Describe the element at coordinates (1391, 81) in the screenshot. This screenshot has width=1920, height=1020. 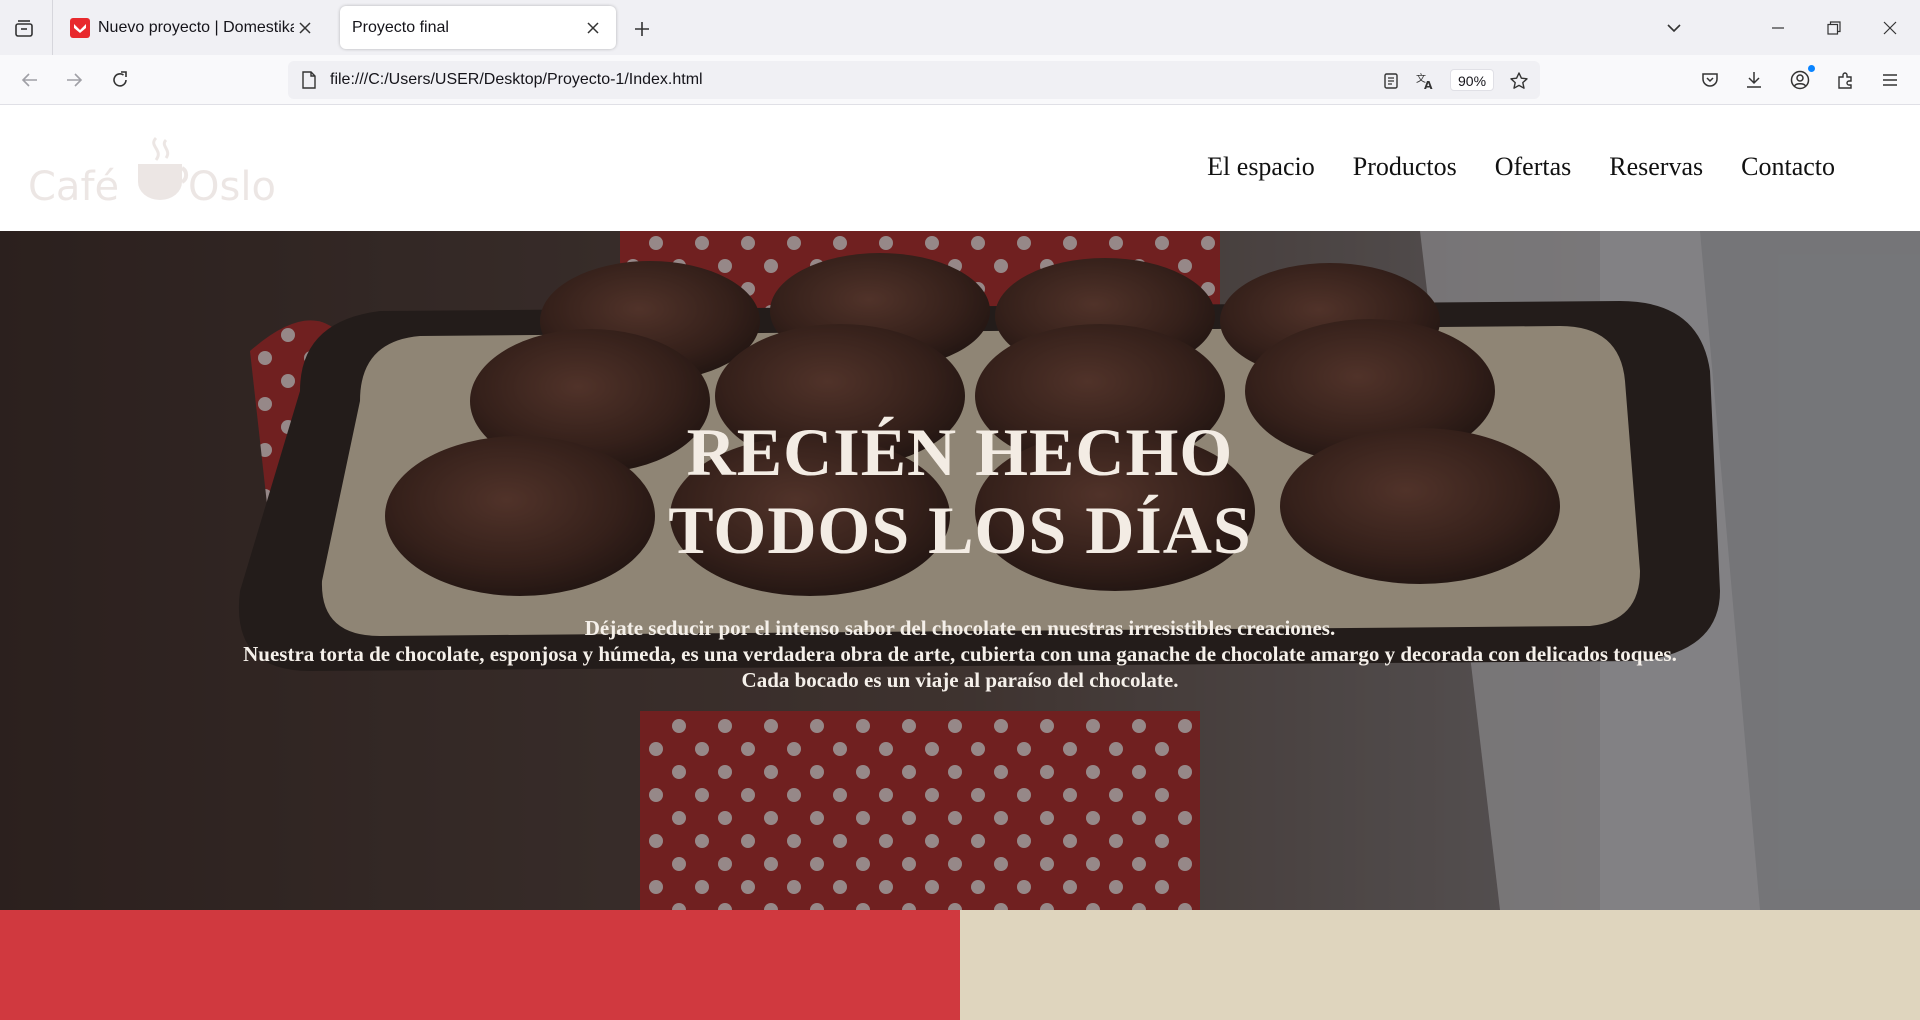
I see `reader-view-icon` at that location.